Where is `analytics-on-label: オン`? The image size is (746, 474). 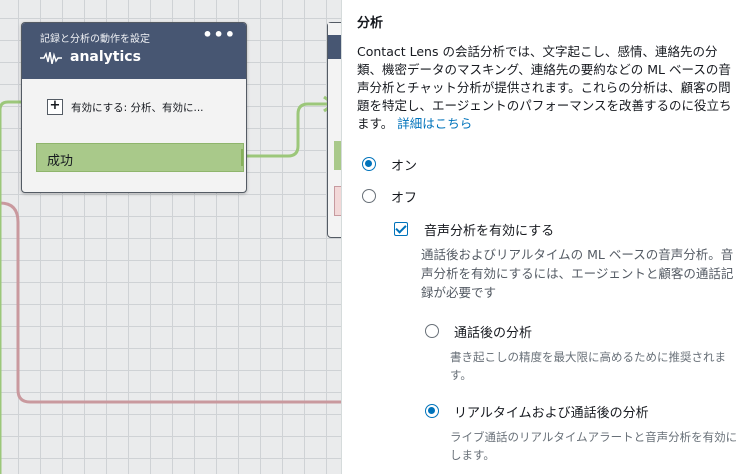 analytics-on-label: オン is located at coordinates (404, 164).